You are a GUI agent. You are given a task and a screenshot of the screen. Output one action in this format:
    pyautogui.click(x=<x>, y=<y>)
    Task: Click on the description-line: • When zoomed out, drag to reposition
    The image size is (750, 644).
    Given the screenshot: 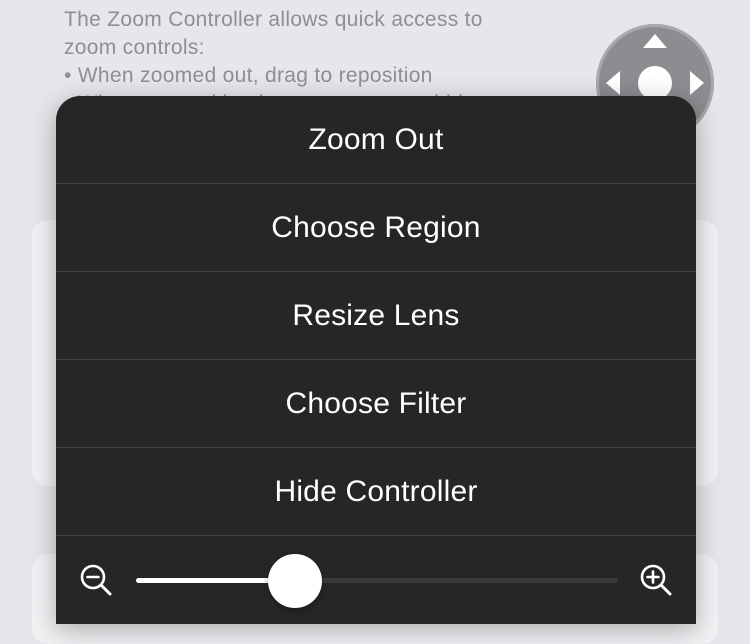 What is the action you would take?
    pyautogui.click(x=248, y=75)
    